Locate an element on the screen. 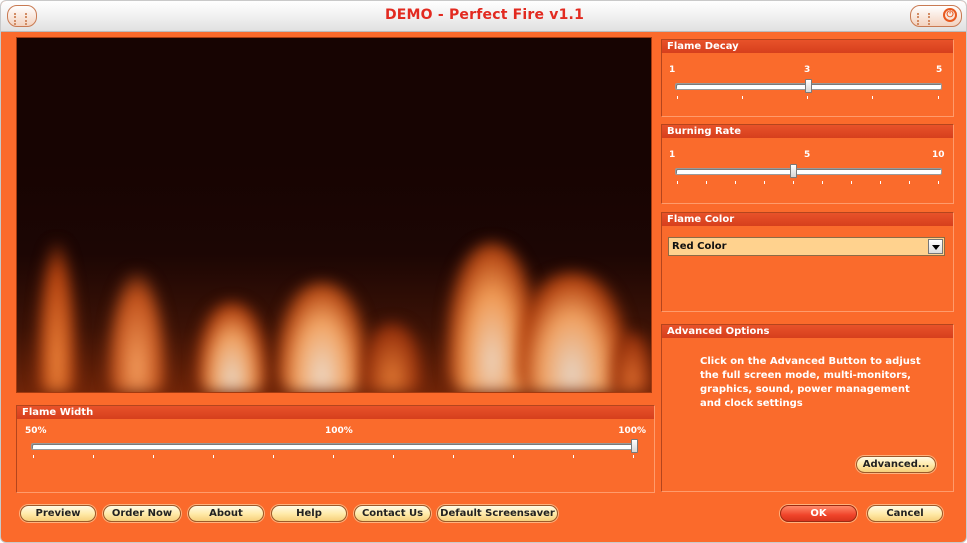 The image size is (967, 543). help-button: Help is located at coordinates (309, 513).